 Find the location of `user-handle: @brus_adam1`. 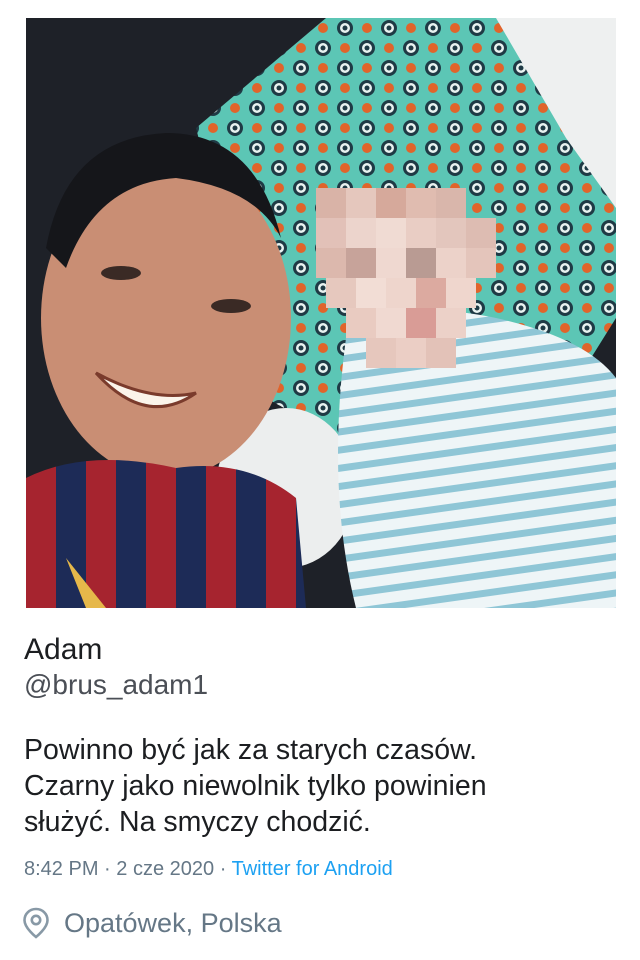

user-handle: @brus_adam1 is located at coordinates (116, 685).